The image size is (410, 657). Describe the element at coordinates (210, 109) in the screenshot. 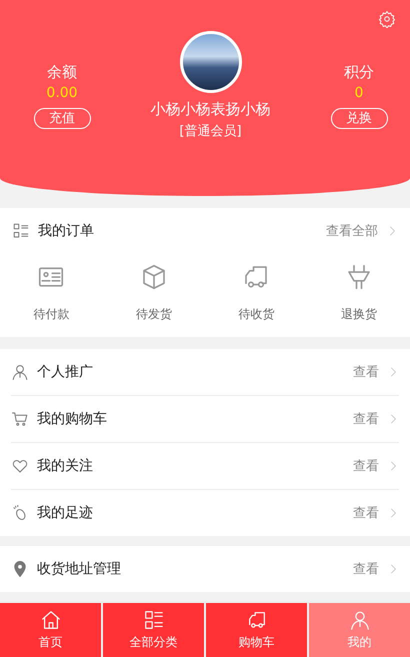

I see `user-name: 小杨小杨表扬小杨` at that location.